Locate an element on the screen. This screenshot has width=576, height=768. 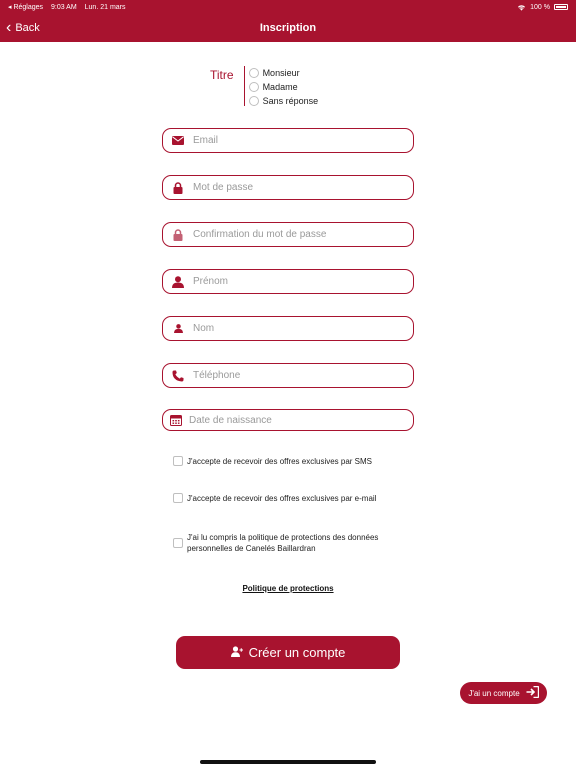
sms-consent-checkbox is located at coordinates (178, 461).